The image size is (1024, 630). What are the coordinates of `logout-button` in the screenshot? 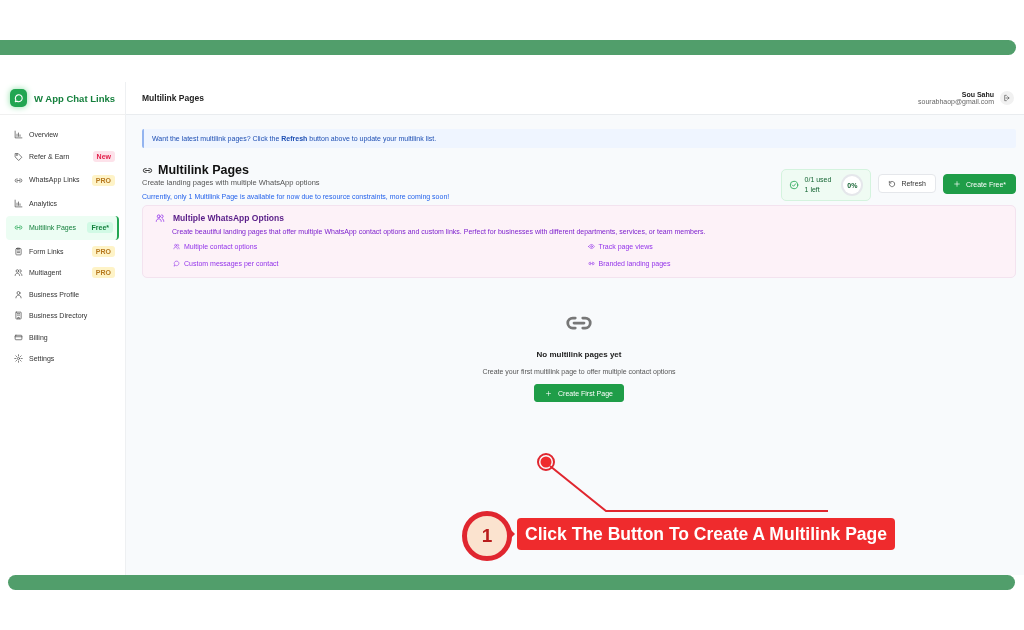 It's located at (1007, 98).